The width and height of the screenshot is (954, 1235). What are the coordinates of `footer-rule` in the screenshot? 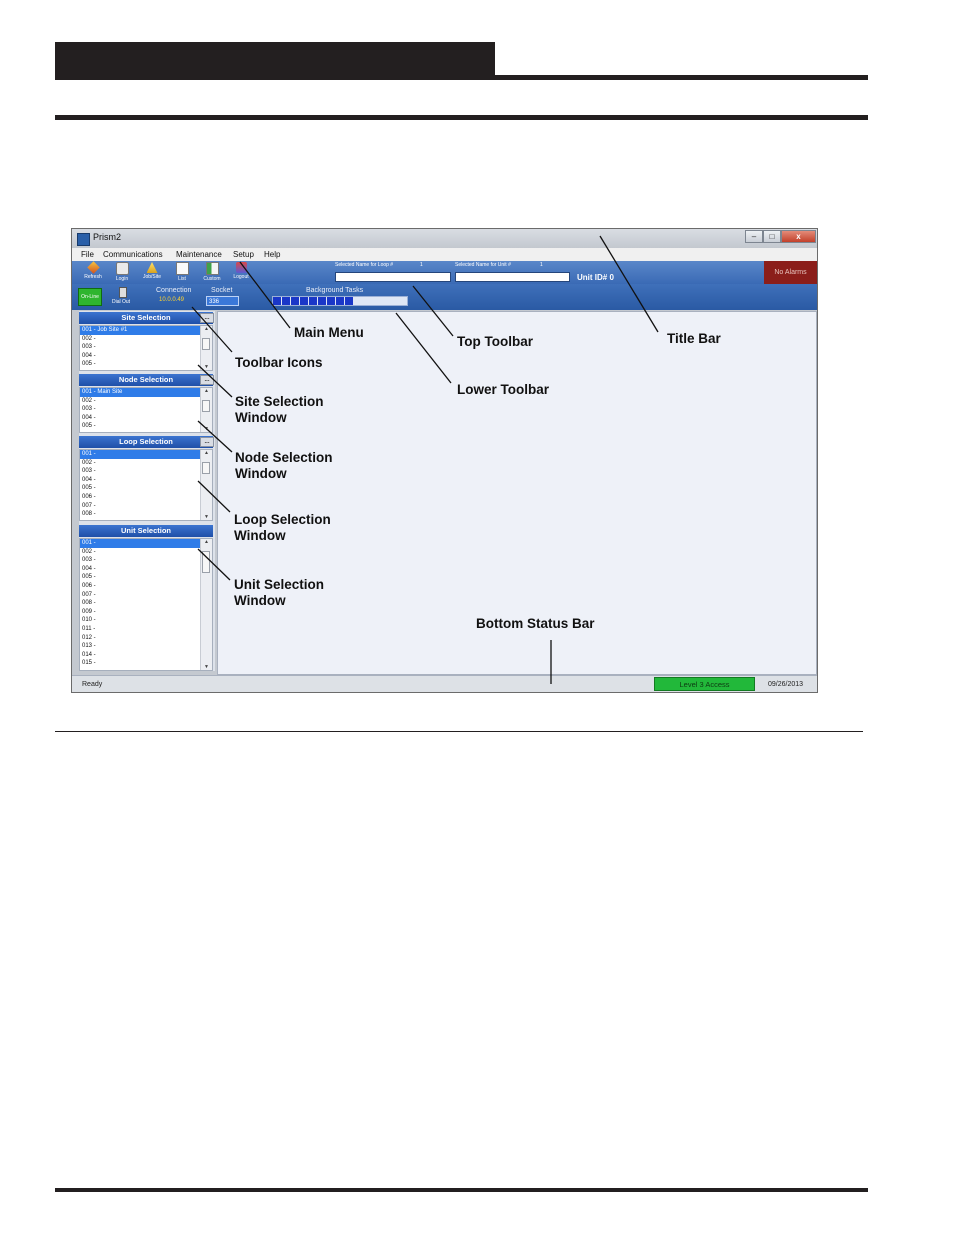 It's located at (461, 1190).